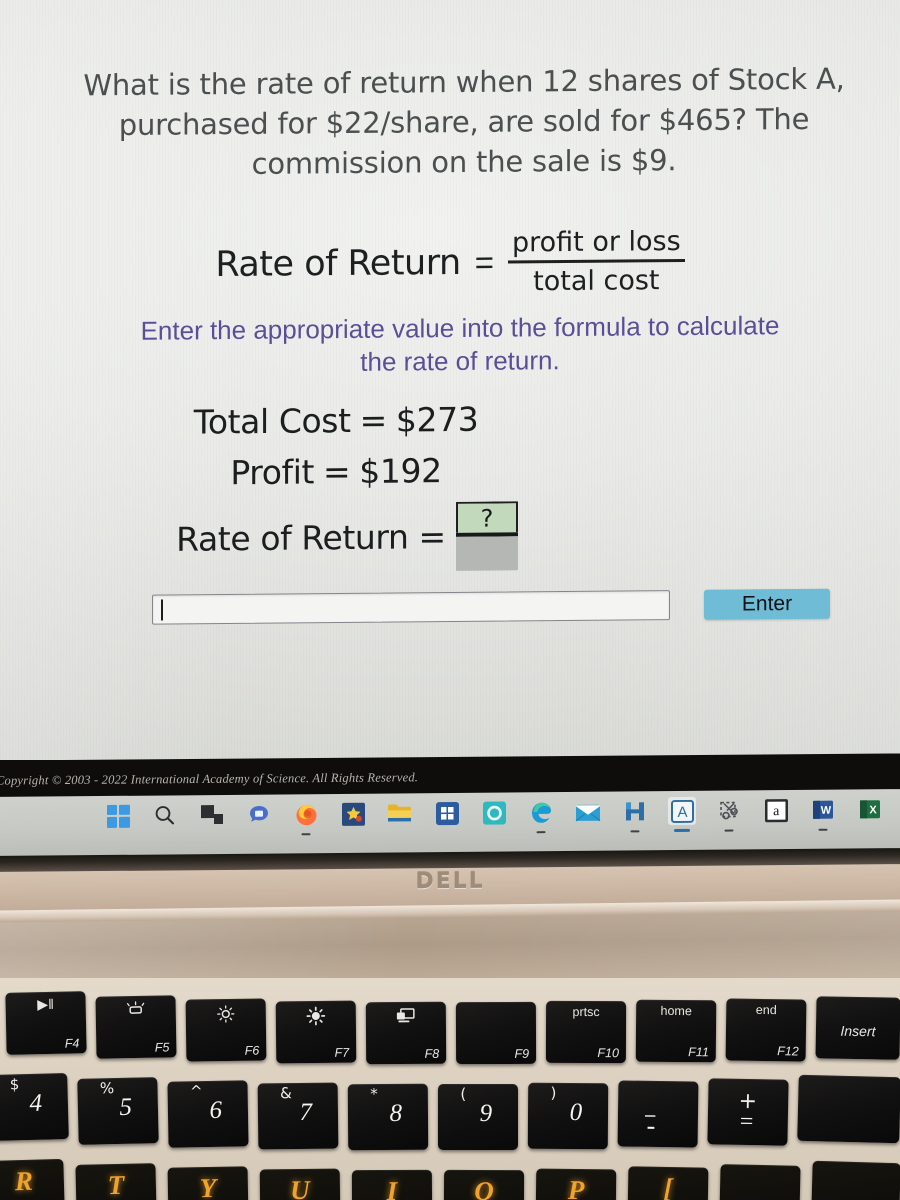  What do you see at coordinates (596, 261) in the screenshot?
I see `formula-fraction: profit or loss total cost` at bounding box center [596, 261].